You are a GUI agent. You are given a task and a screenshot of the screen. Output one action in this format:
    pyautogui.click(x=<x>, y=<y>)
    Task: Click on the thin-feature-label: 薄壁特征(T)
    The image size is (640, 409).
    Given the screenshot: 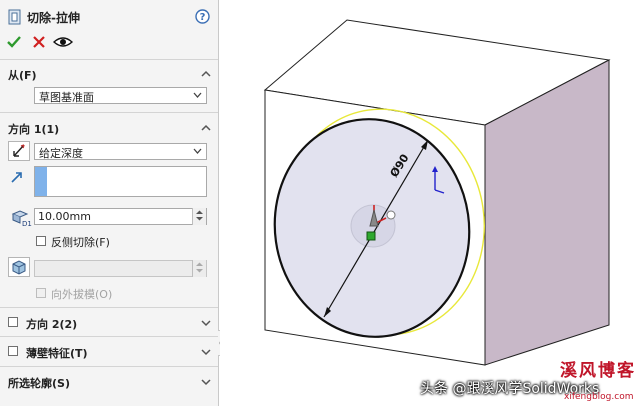 What is the action you would take?
    pyautogui.click(x=57, y=353)
    